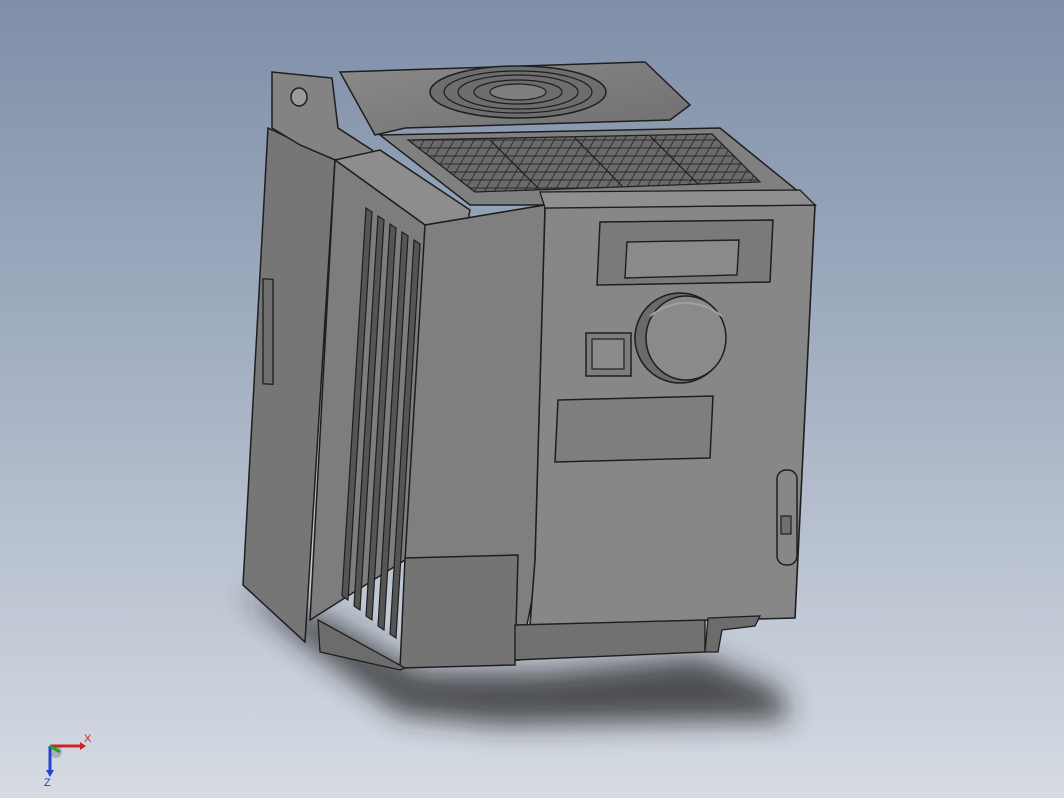 This screenshot has height=798, width=1064. What do you see at coordinates (268, 331) in the screenshot?
I see `side-slot` at bounding box center [268, 331].